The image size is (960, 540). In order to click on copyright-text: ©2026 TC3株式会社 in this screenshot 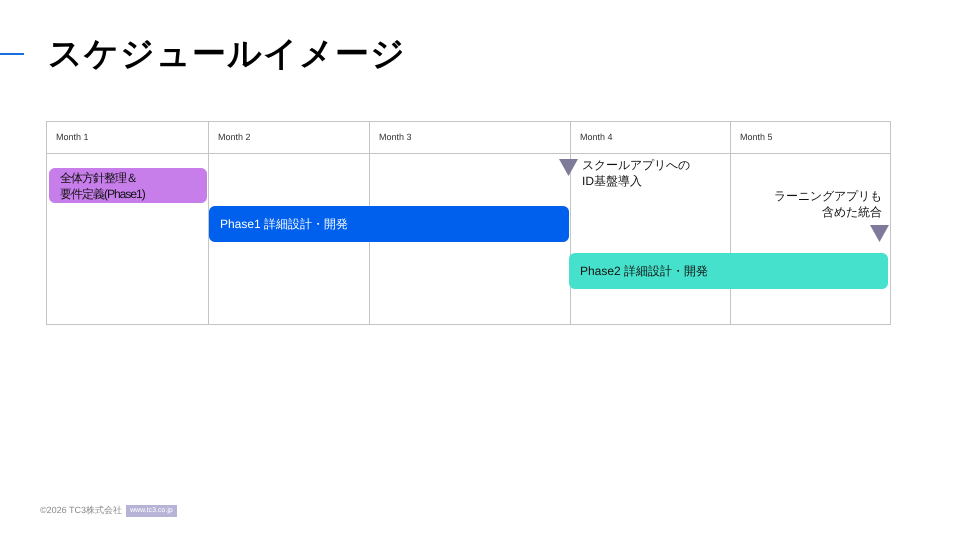, I will do `click(81, 510)`.